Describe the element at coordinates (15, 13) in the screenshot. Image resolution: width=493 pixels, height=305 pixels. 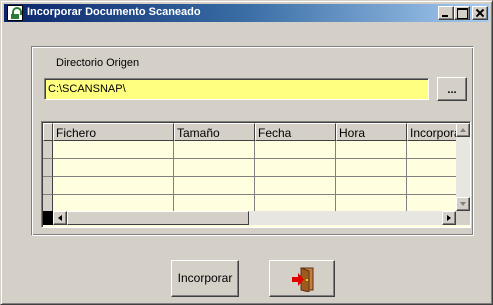
I see `app-logo-icon` at that location.